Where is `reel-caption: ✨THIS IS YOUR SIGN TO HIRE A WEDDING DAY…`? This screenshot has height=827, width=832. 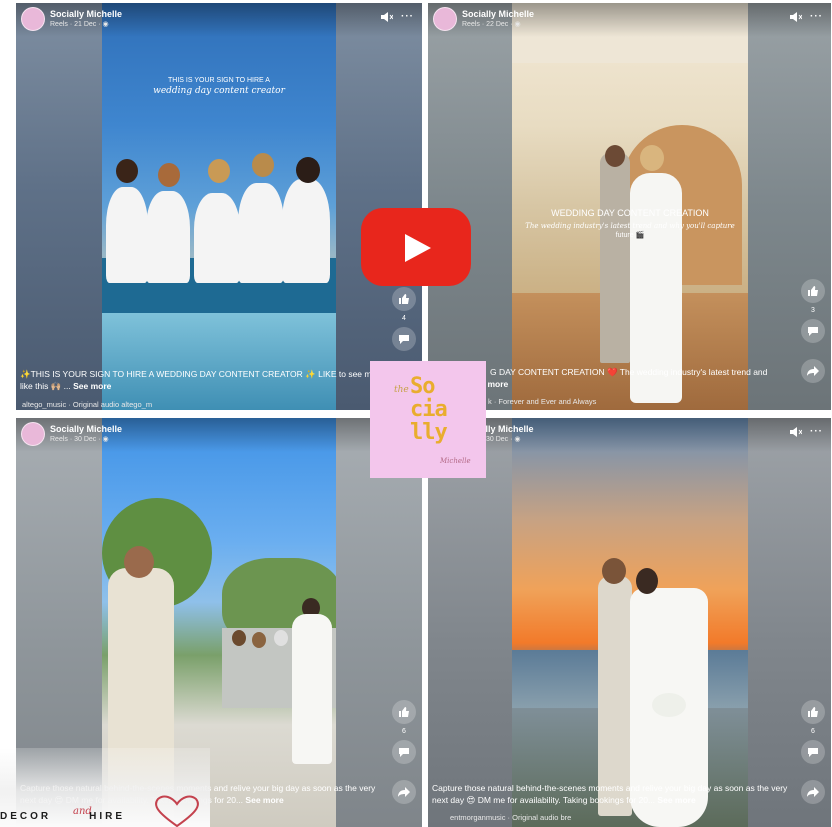
reel-caption: ✨THIS IS YOUR SIGN TO HIRE A WEDDING DAY… is located at coordinates (215, 380).